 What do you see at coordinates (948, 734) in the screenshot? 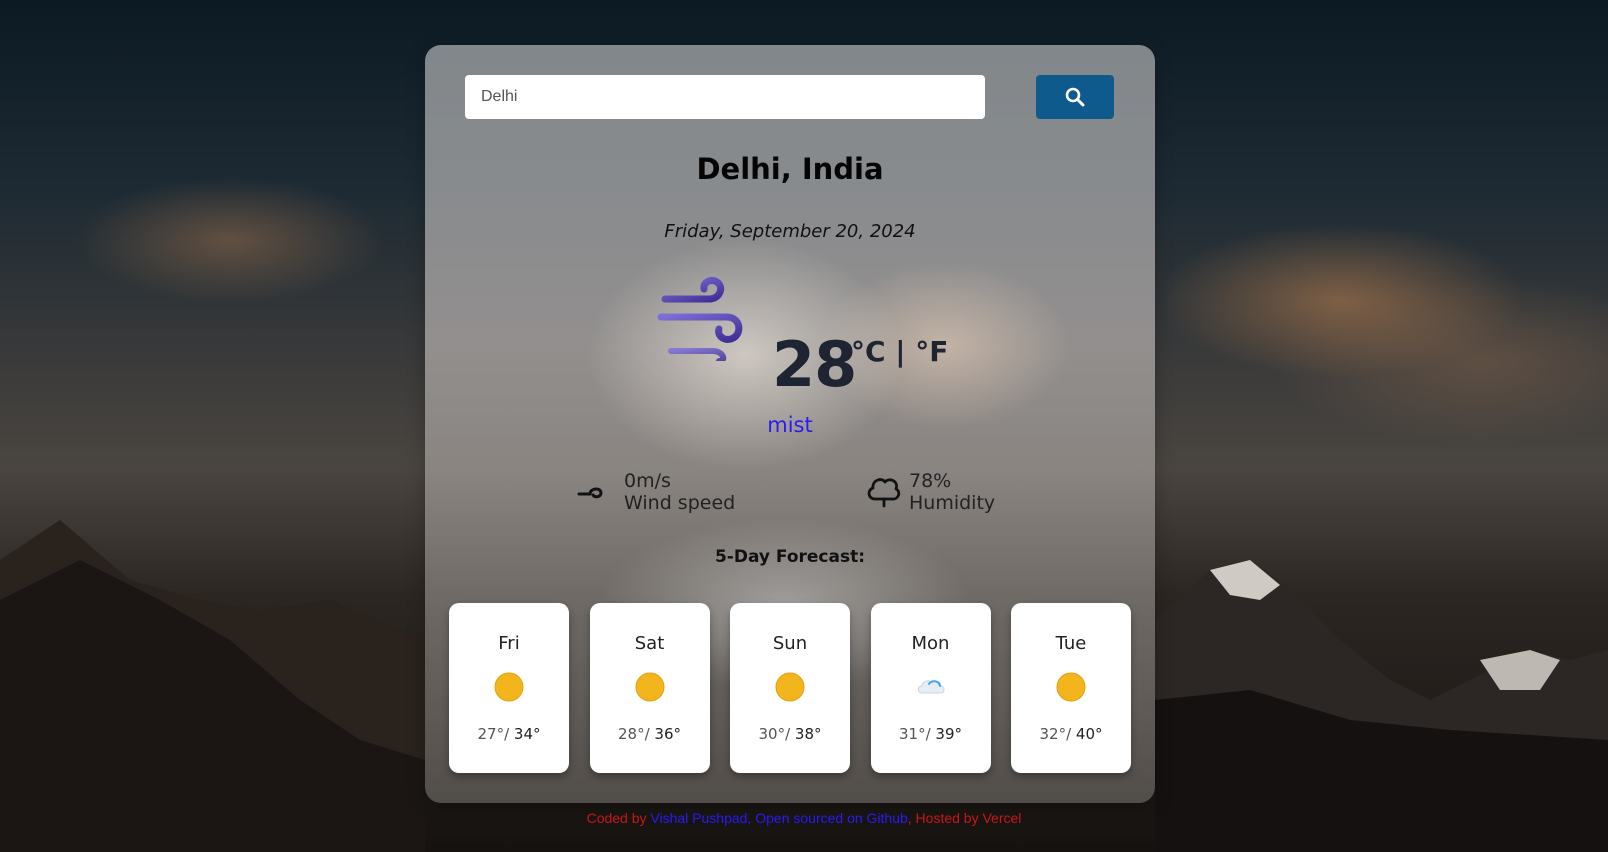
I see `forecast-max: 39°` at bounding box center [948, 734].